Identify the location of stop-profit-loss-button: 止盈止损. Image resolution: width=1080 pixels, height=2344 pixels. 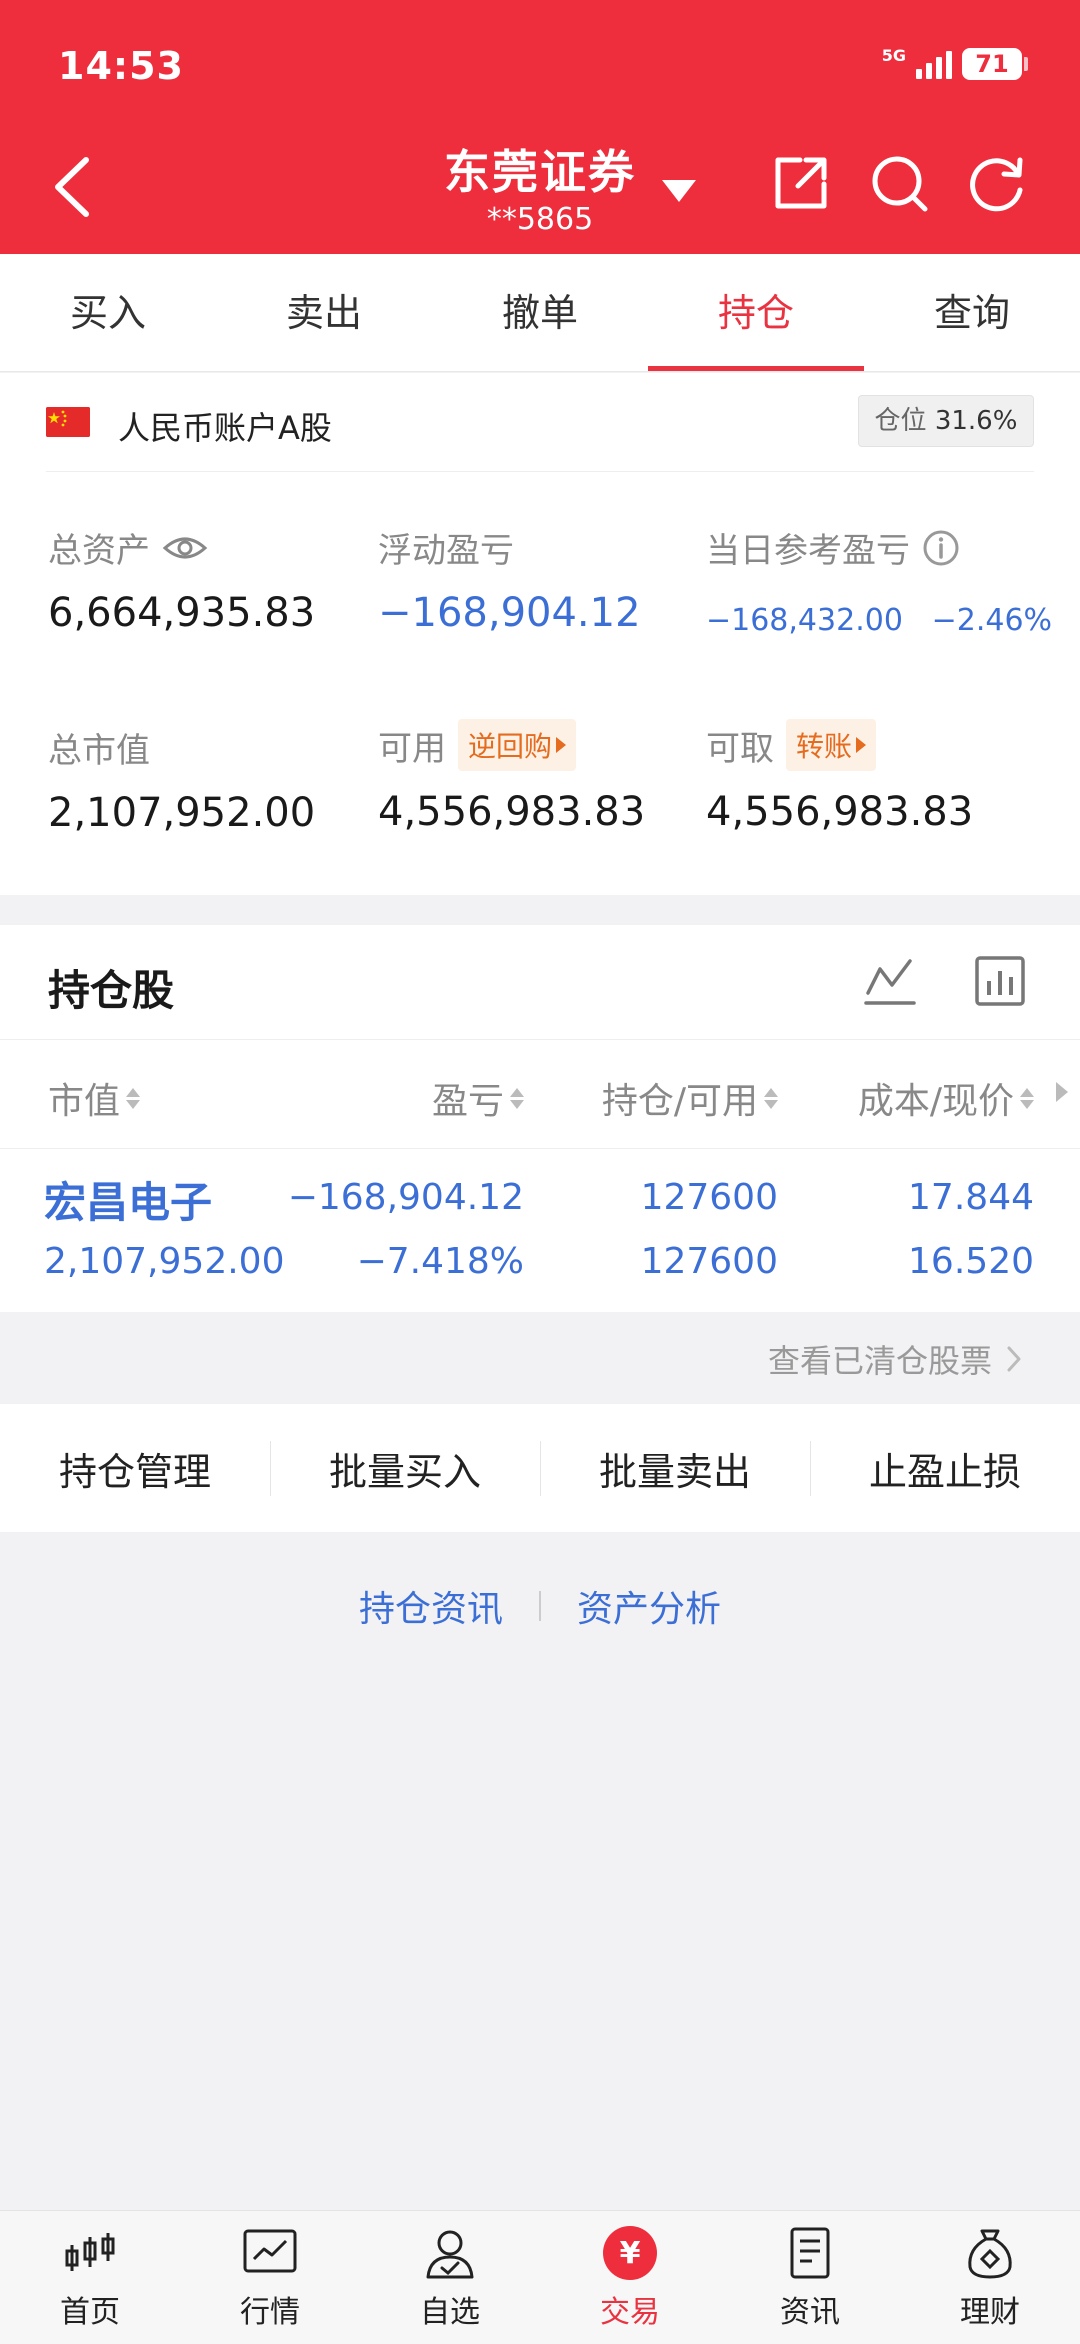
(945, 1468).